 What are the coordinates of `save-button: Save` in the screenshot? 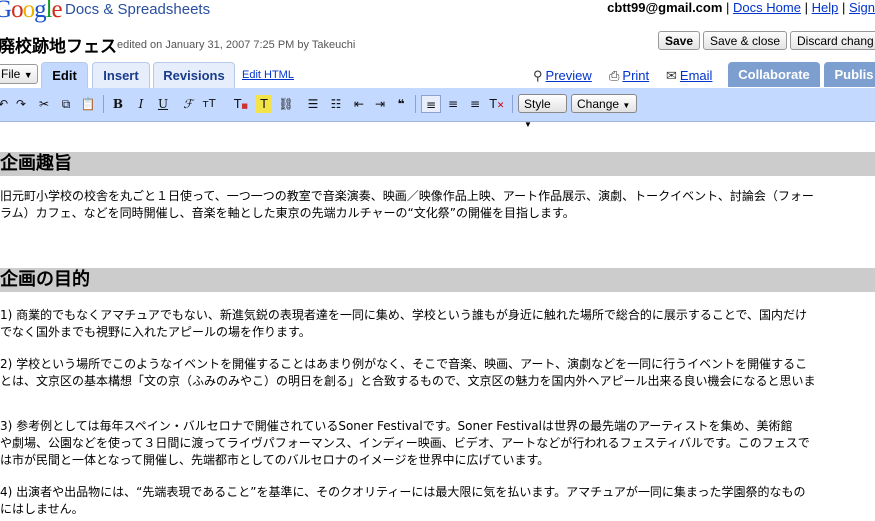 It's located at (679, 40).